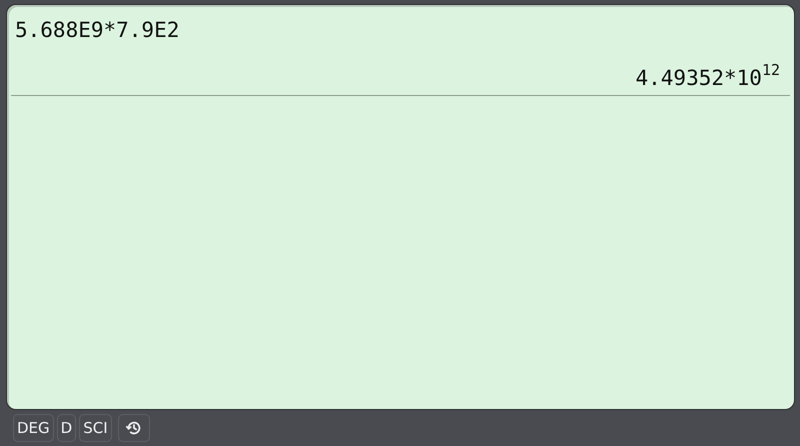 The image size is (800, 446). Describe the element at coordinates (97, 30) in the screenshot. I see `expression-text: 5.688E9*7.9E2` at that location.